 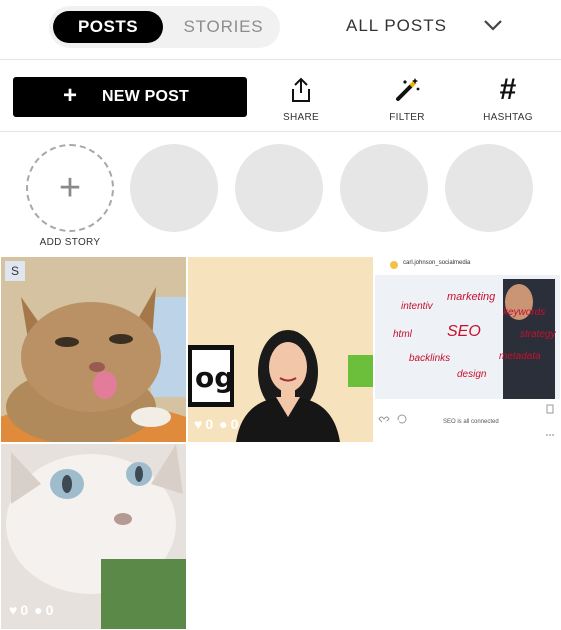 I want to click on post-tile: og ♥ 0 ● 0, so click(x=280, y=349).